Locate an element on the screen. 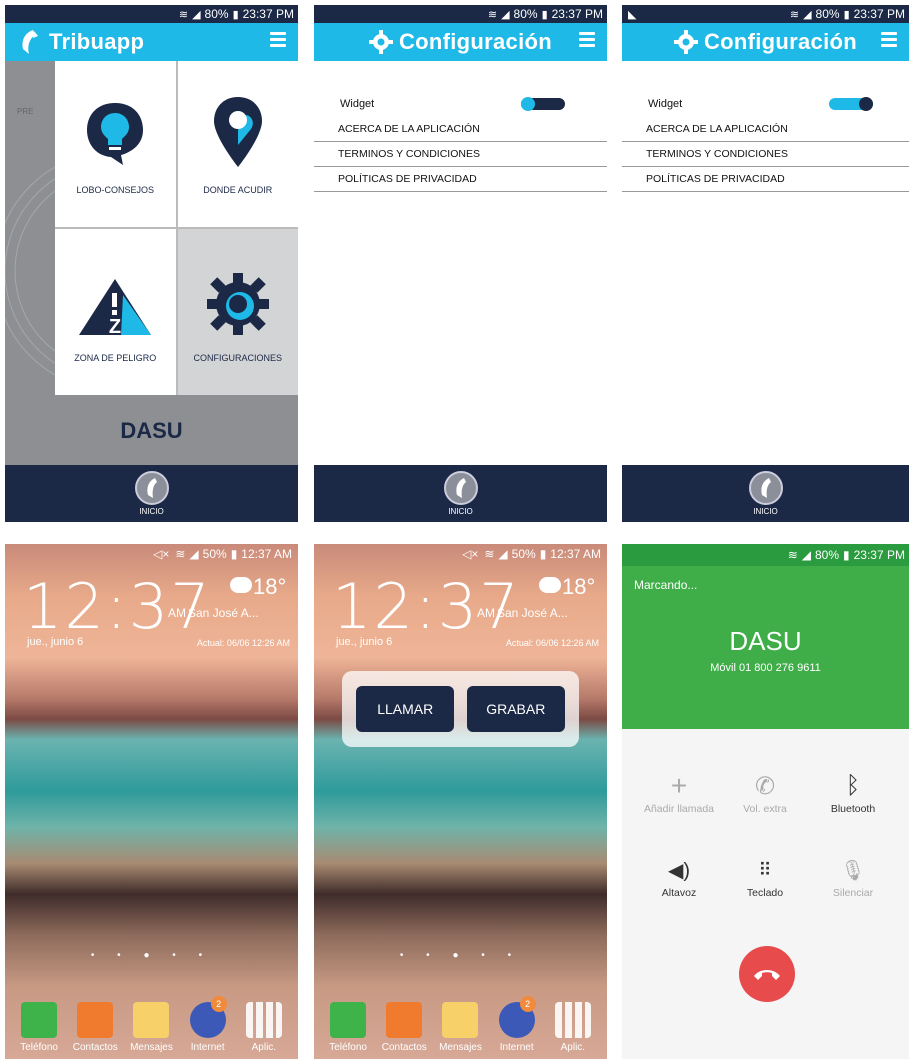 The width and height of the screenshot is (912, 1062). location-pin-icon is located at coordinates (237, 132).